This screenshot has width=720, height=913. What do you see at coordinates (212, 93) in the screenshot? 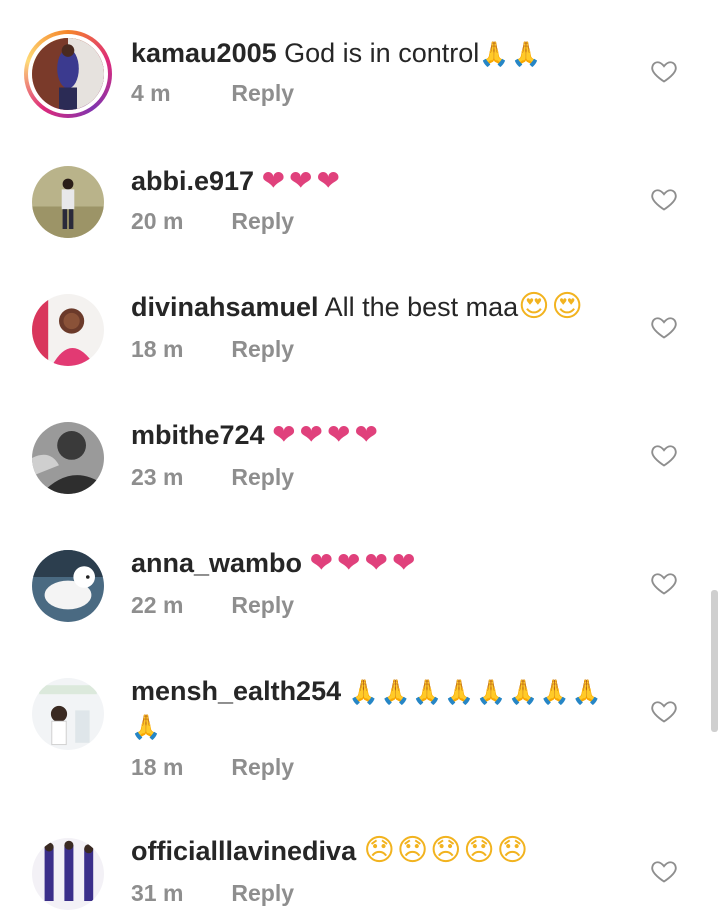
I see `comment-meta: 4 m Reply` at bounding box center [212, 93].